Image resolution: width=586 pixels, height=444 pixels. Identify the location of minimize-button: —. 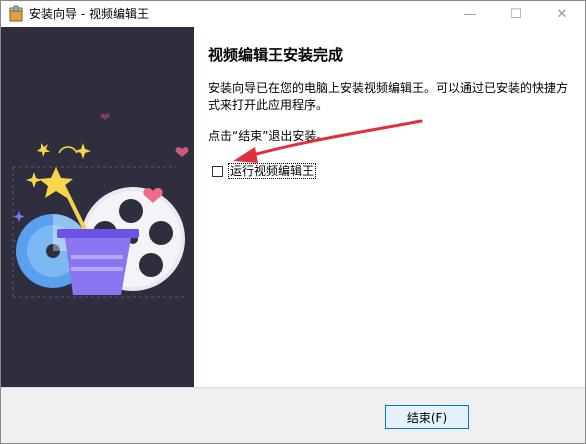
(470, 14).